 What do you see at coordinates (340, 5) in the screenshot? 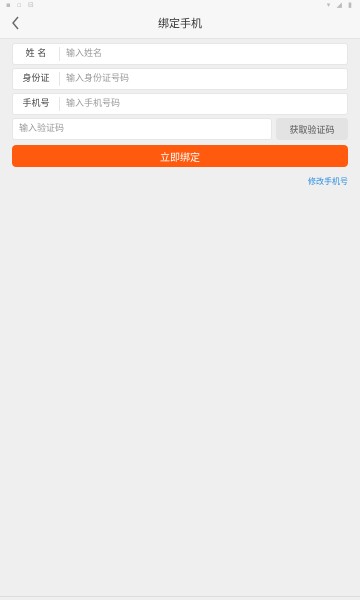
I see `status-bar-right-icons: ▾ ◢ ▮` at bounding box center [340, 5].